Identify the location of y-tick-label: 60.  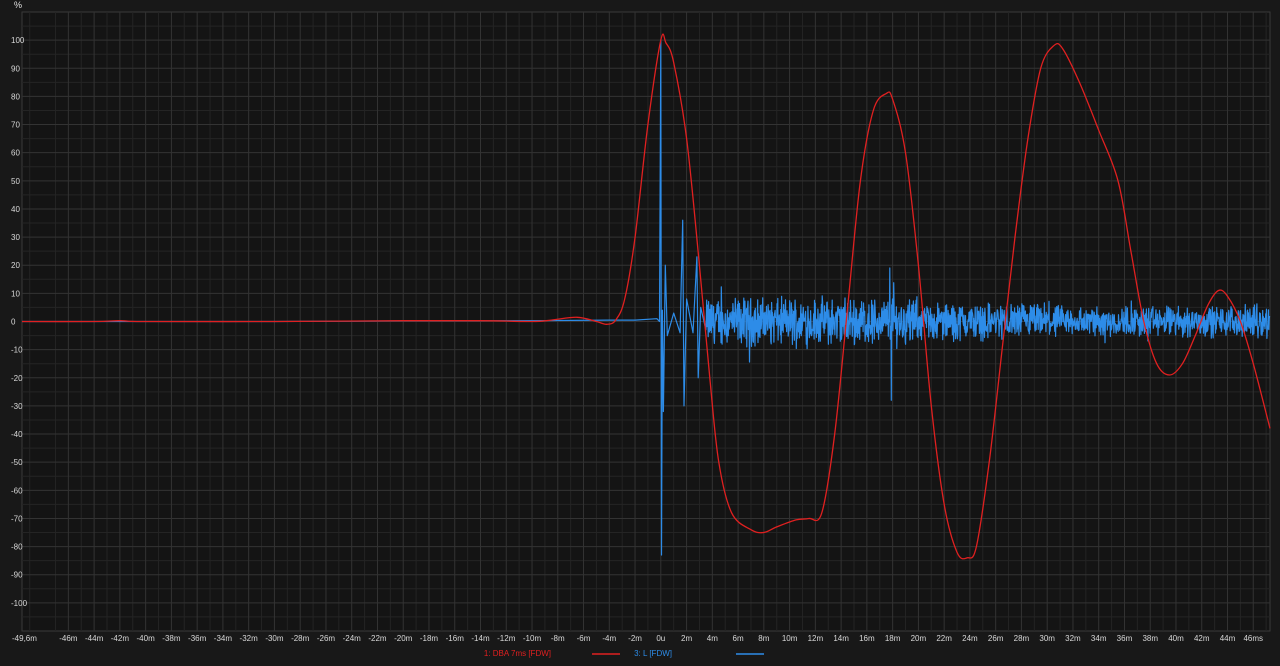
(15, 153).